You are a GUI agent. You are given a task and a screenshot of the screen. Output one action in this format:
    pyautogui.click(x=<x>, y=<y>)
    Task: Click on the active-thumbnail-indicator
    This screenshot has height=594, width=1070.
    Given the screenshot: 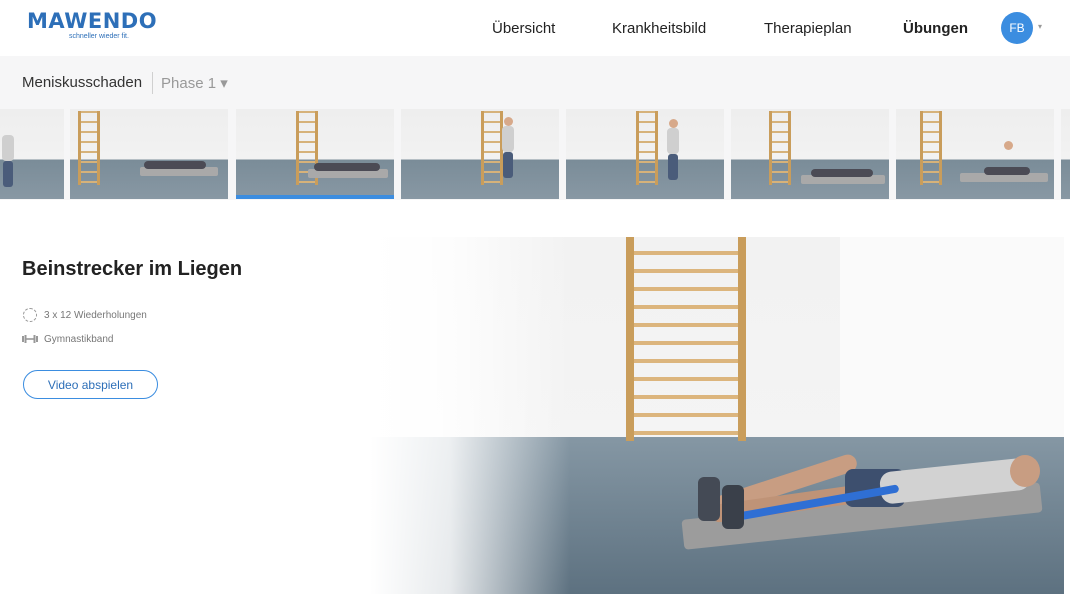 What is the action you would take?
    pyautogui.click(x=315, y=197)
    